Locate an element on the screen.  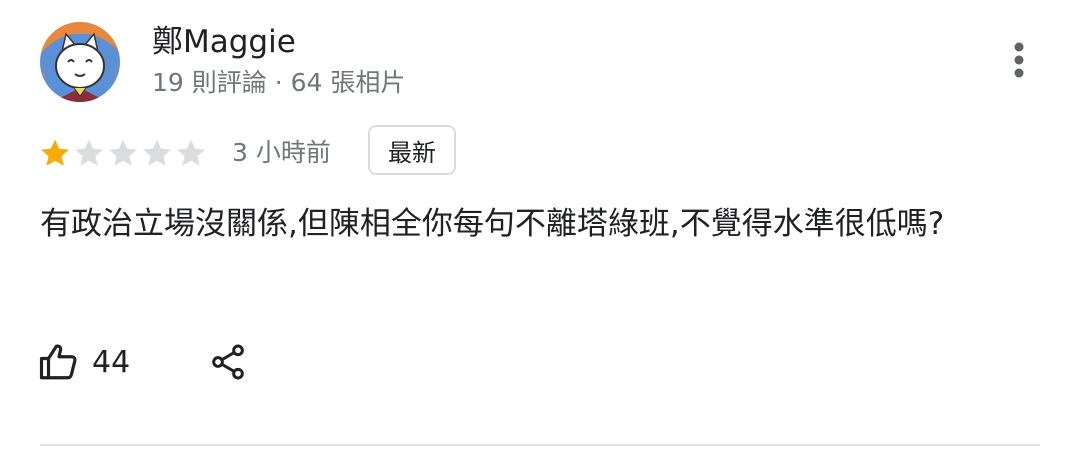
review-text: 有政治立場沒關係,但陳相全你每句不離塔綠班,不覺得水準很低嗎? is located at coordinates (492, 224).